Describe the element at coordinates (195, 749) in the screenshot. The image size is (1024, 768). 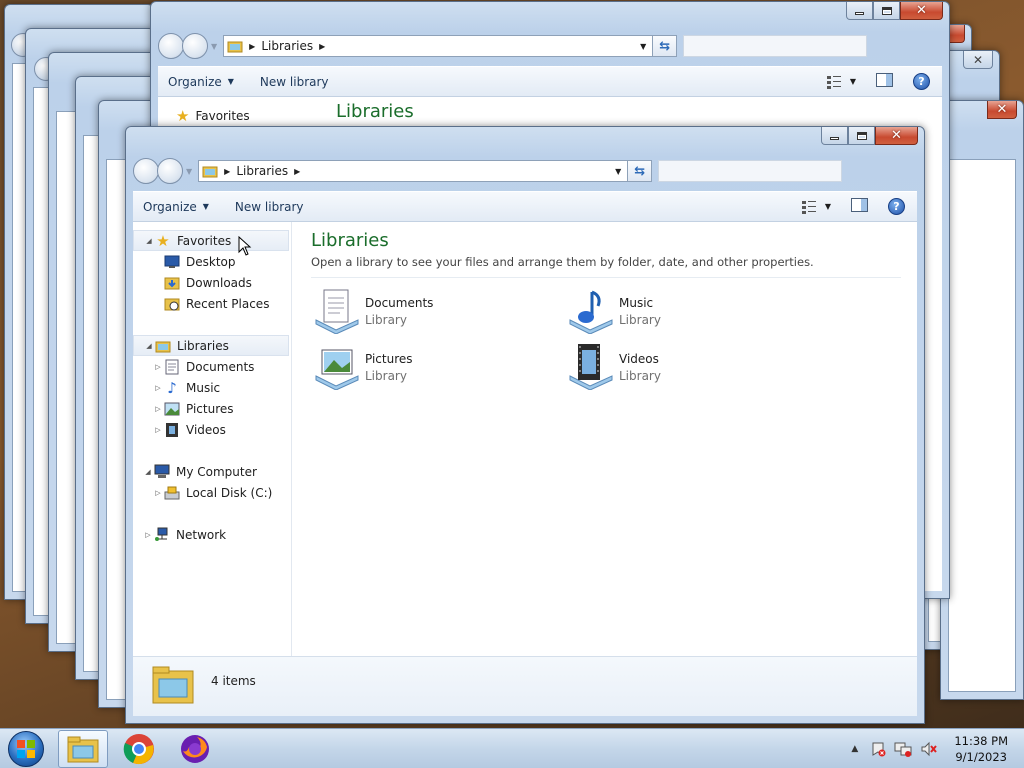
I see `taskbar-firefox` at that location.